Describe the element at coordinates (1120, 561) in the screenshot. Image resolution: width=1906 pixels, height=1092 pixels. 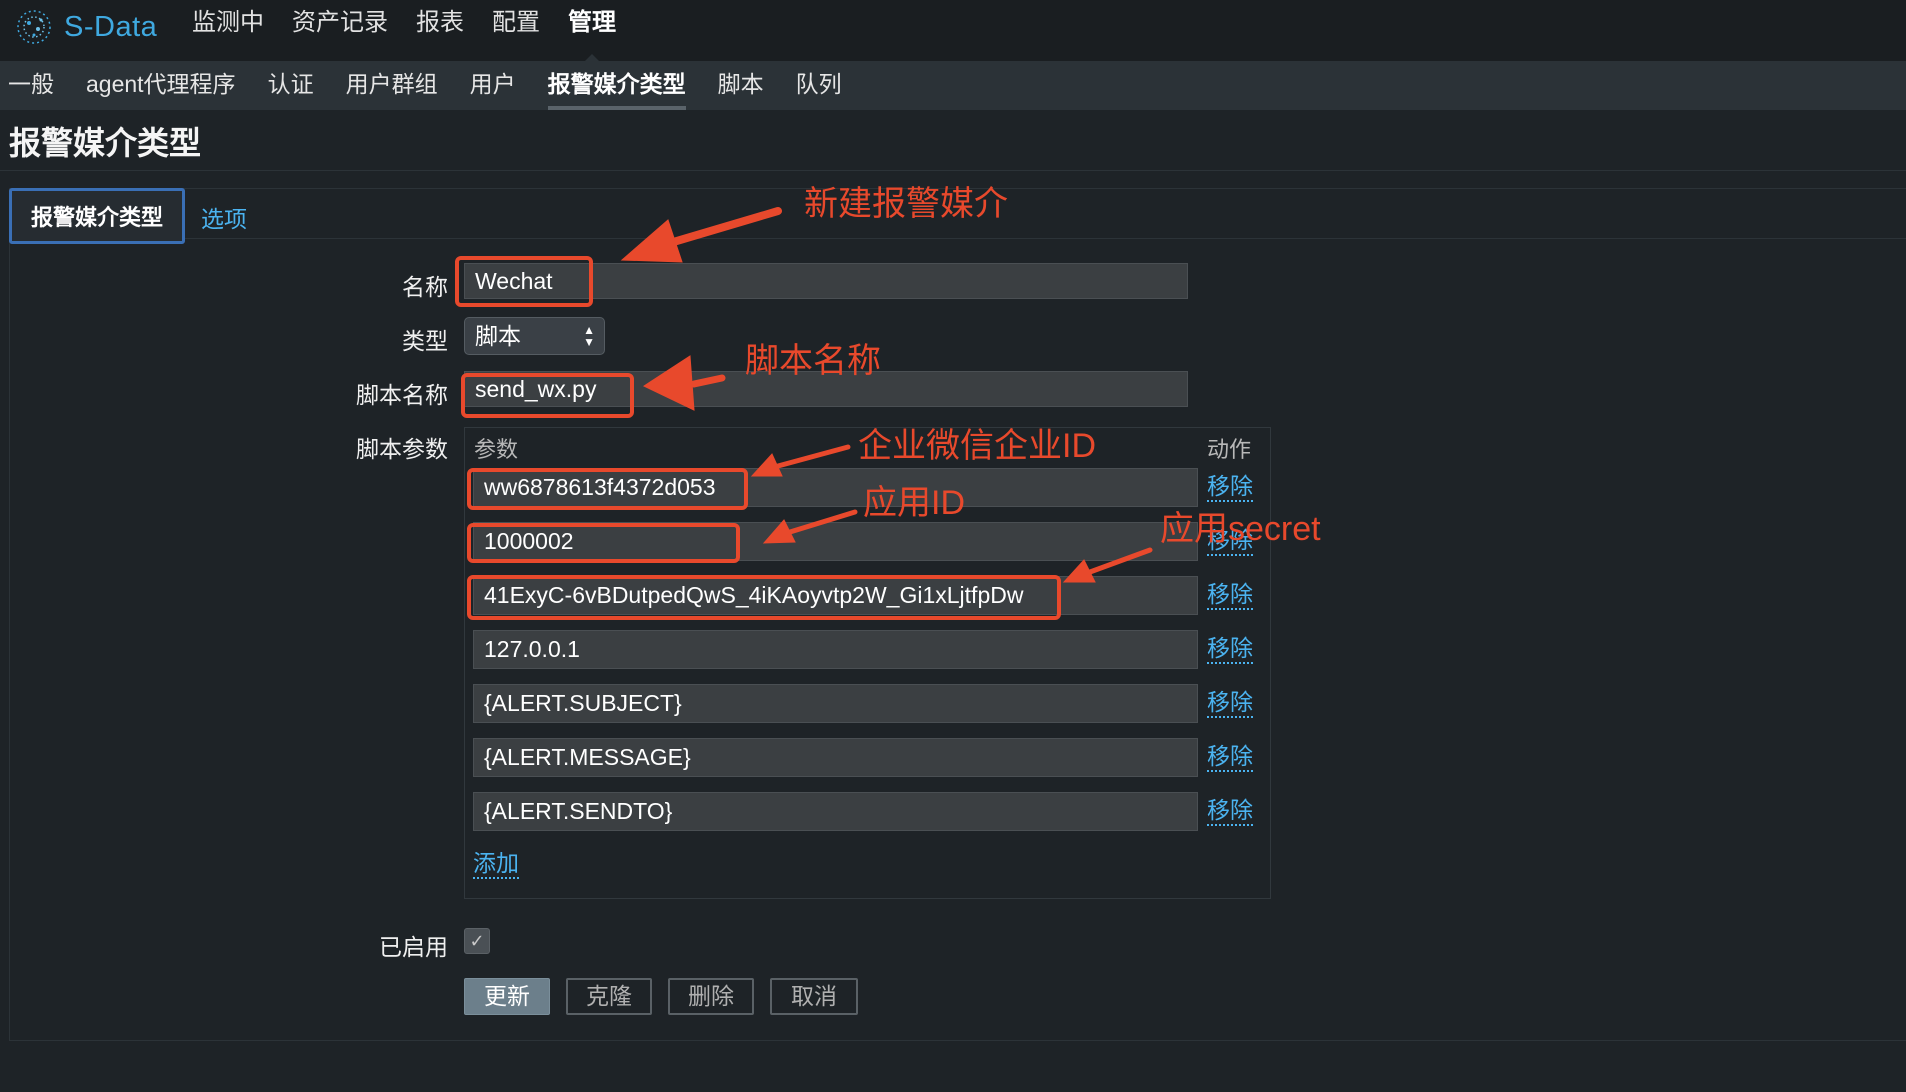
I see `arrow-secret` at that location.